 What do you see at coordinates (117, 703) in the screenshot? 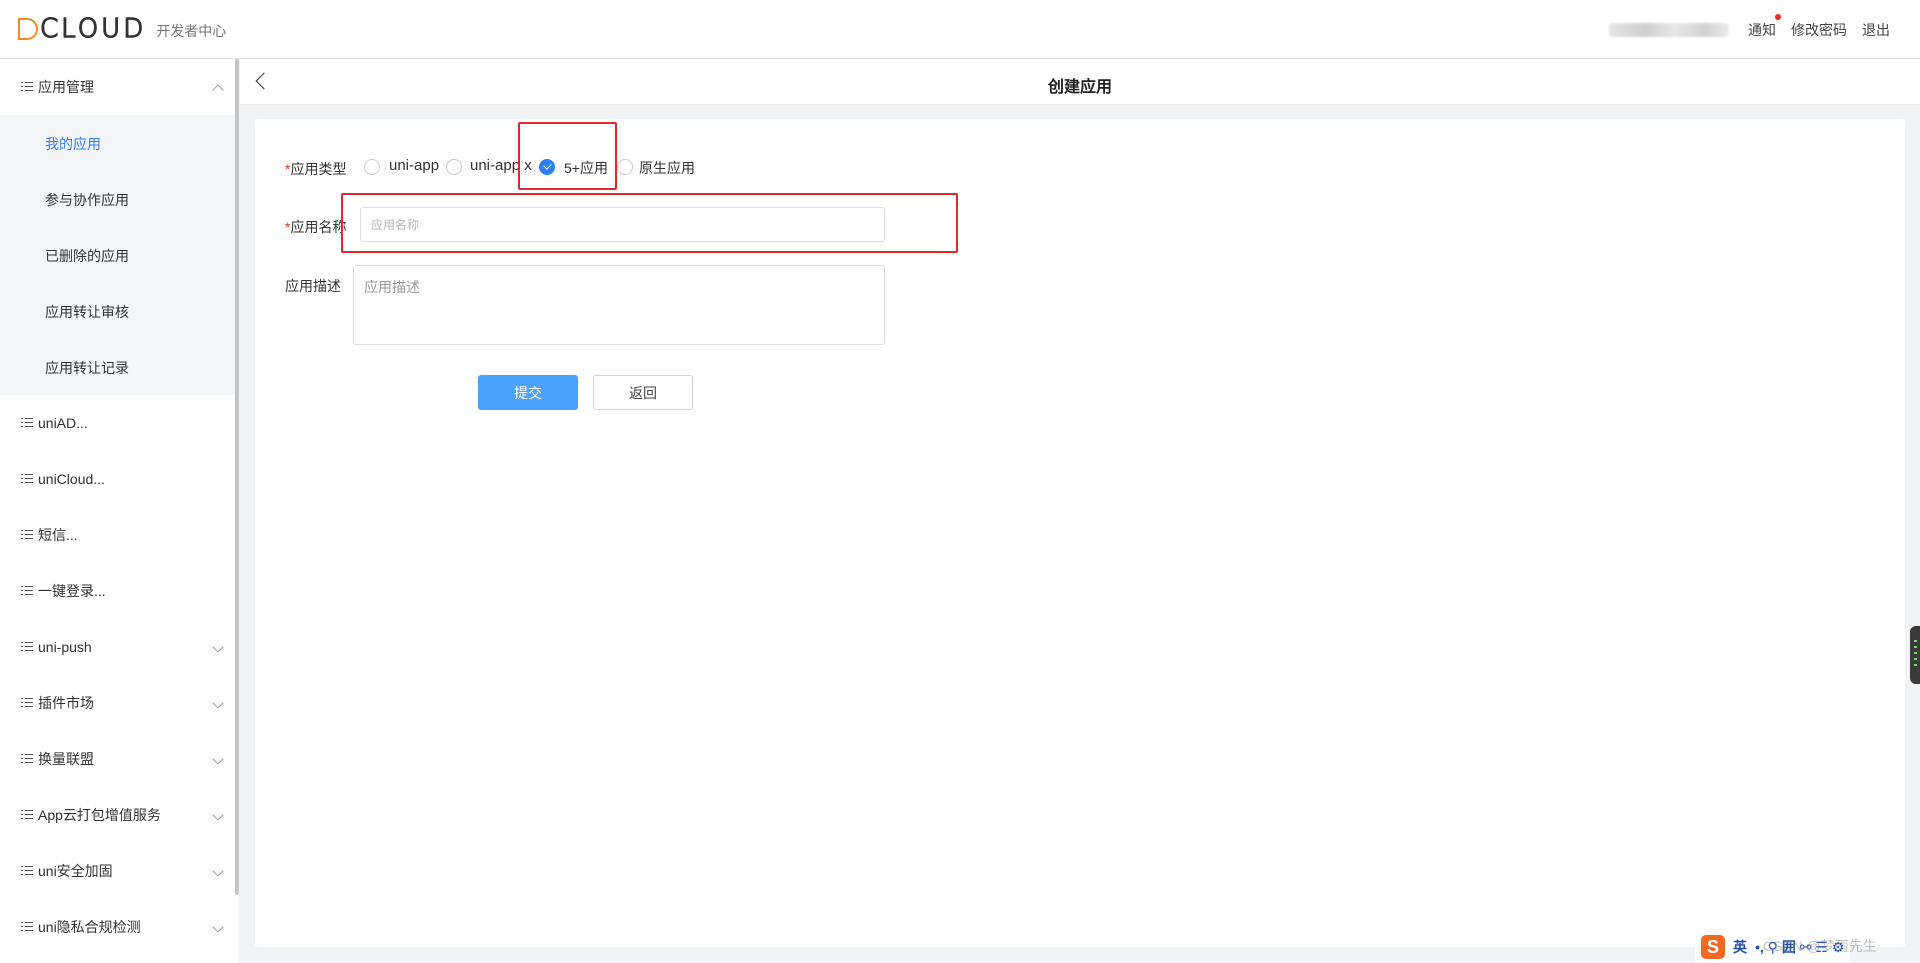
I see `sidebar-item-plugin-market: 插件市场` at bounding box center [117, 703].